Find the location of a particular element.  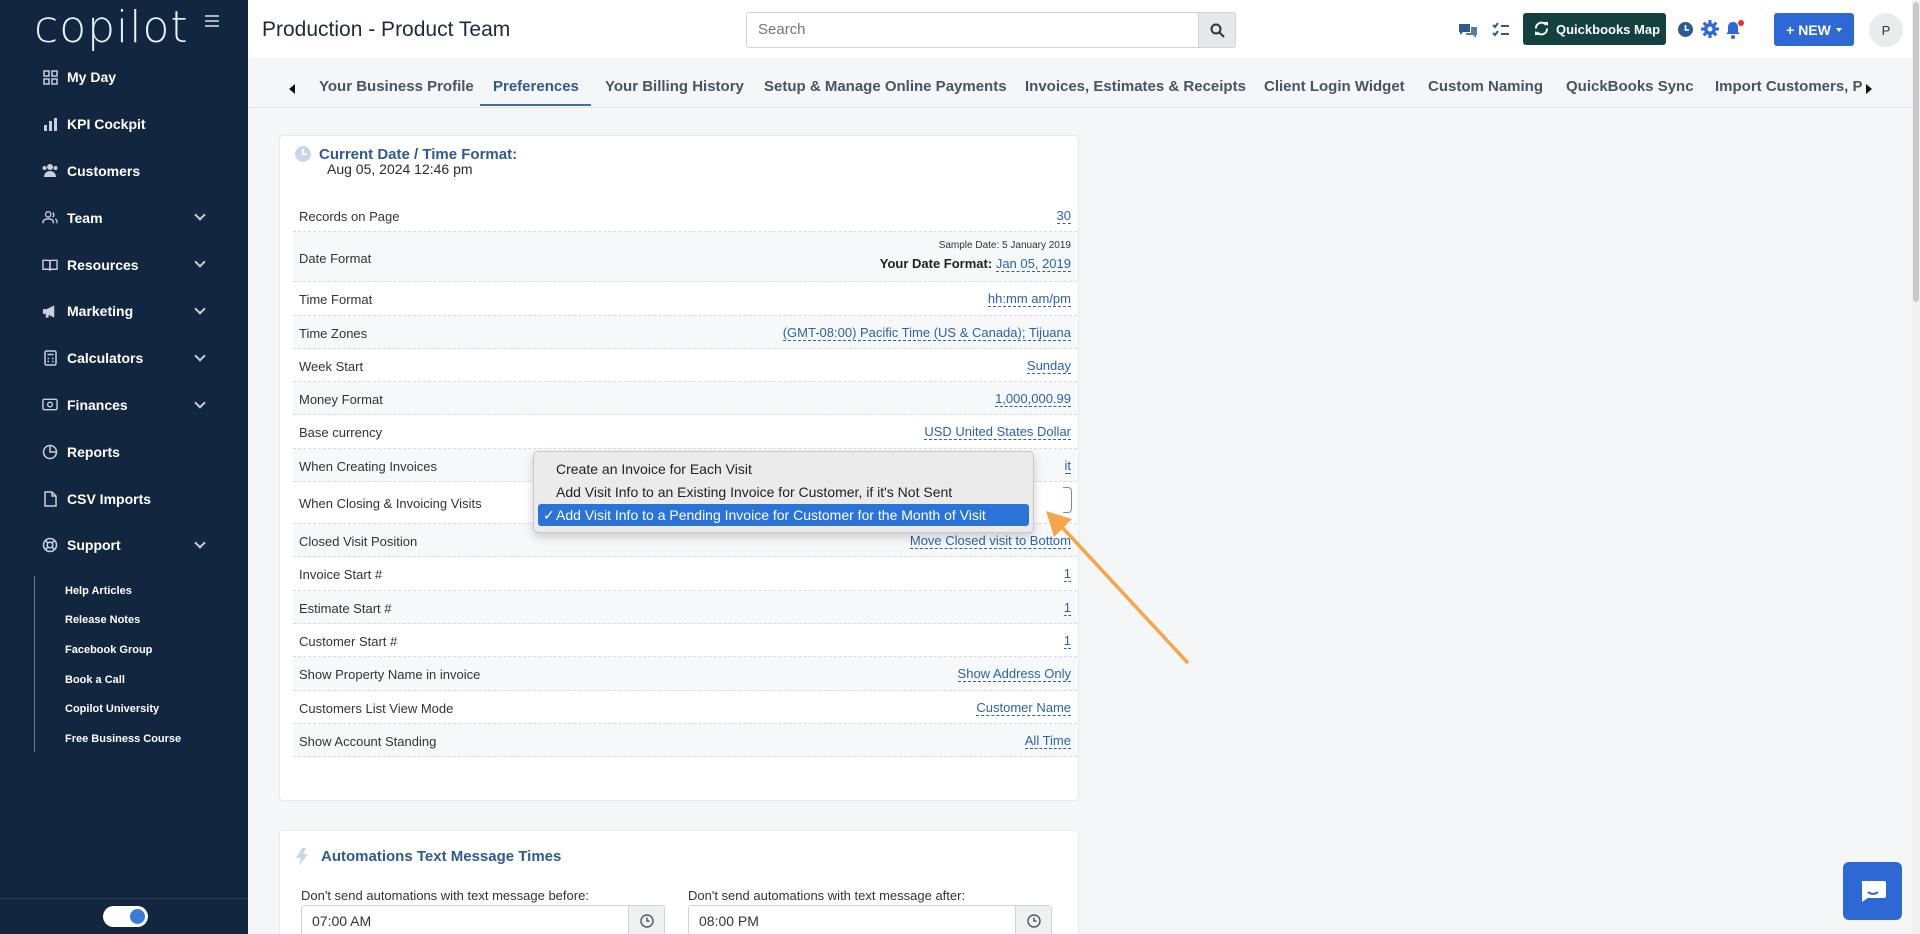

before-time-field is located at coordinates (483, 919).